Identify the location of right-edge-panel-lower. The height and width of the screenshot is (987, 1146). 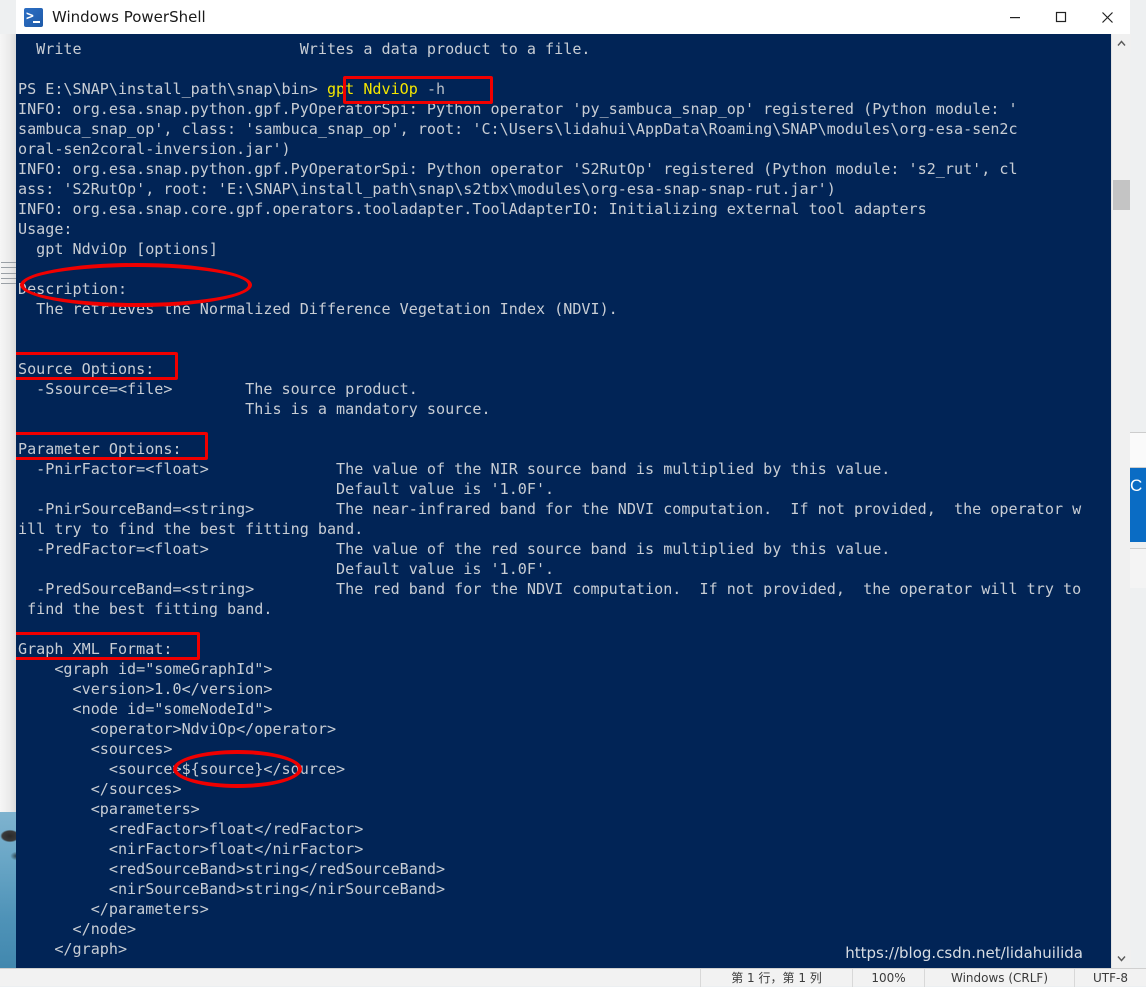
(1137, 568).